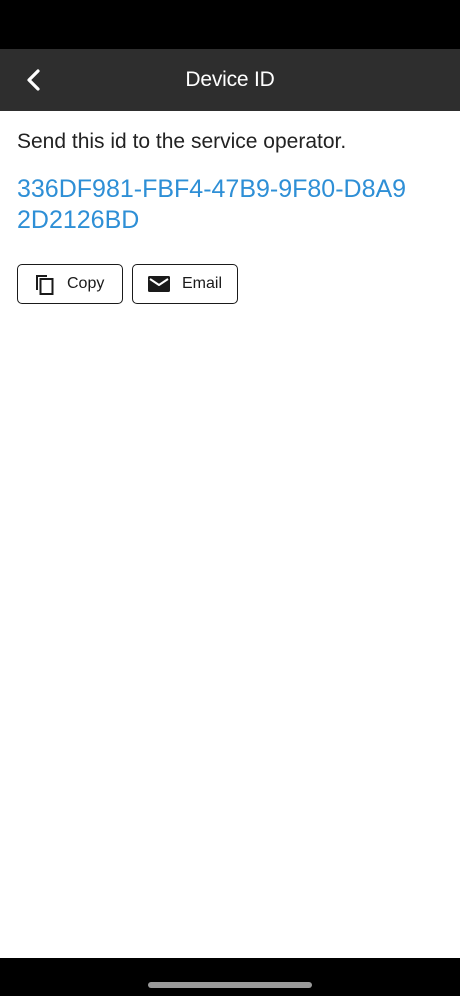 This screenshot has width=460, height=996. What do you see at coordinates (230, 977) in the screenshot?
I see `system-nav-bar` at bounding box center [230, 977].